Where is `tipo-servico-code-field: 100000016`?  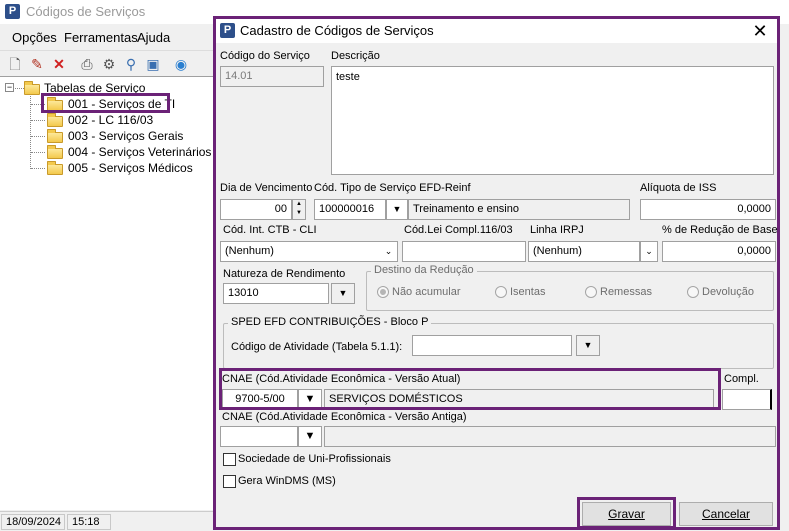
tipo-servico-code-field: 100000016 is located at coordinates (350, 209).